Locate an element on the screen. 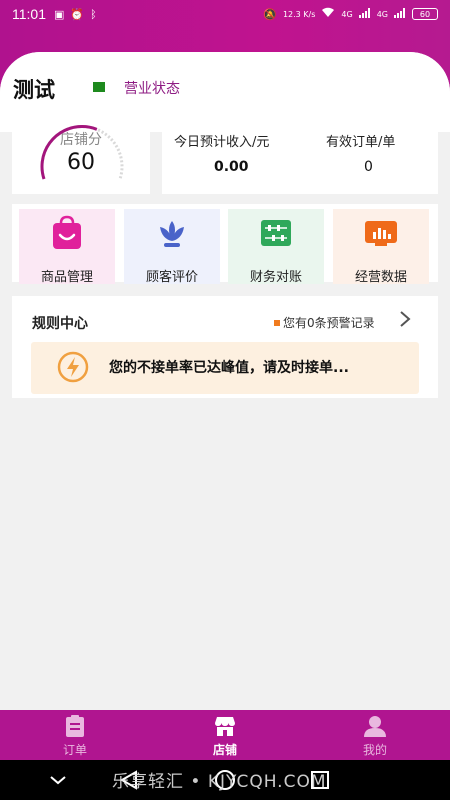  tab-label: 订单 is located at coordinates (74, 750).